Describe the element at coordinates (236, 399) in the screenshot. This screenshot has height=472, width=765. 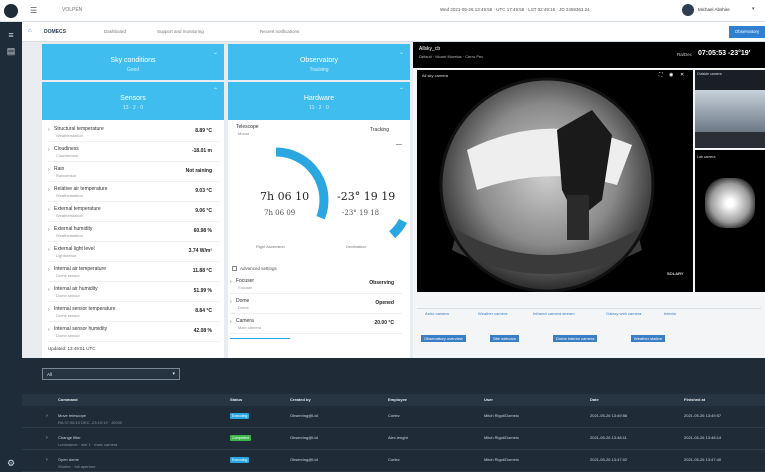
I see `column-status: Status` at that location.